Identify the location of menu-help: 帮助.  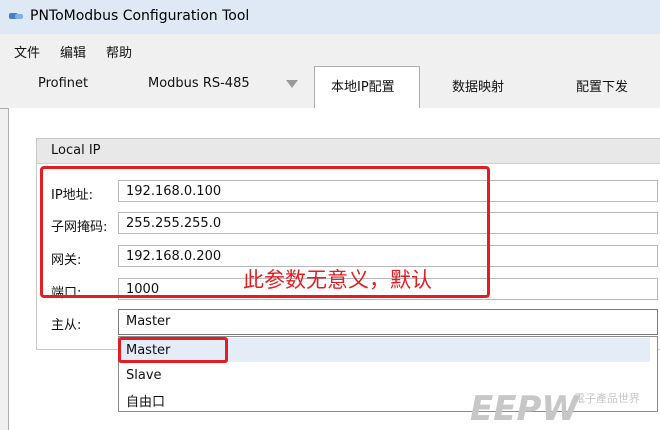
(119, 51).